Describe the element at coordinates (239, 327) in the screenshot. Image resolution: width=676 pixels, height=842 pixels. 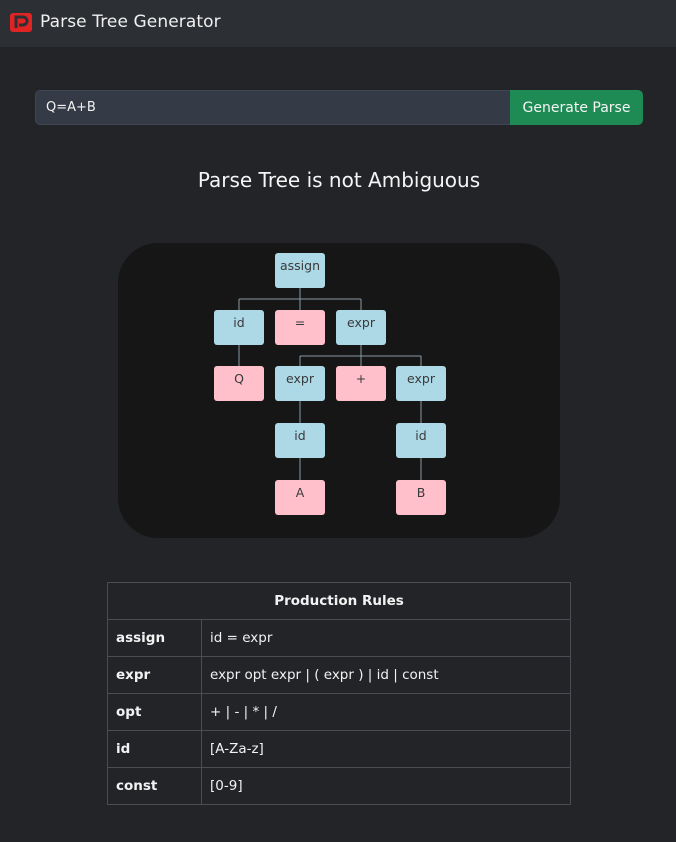
I see `tree-node-id: id` at that location.